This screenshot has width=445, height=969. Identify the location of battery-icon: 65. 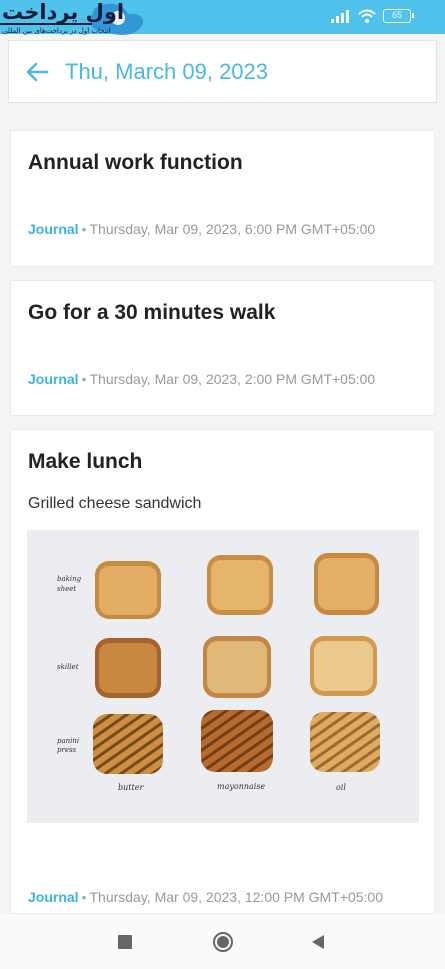
(398, 16).